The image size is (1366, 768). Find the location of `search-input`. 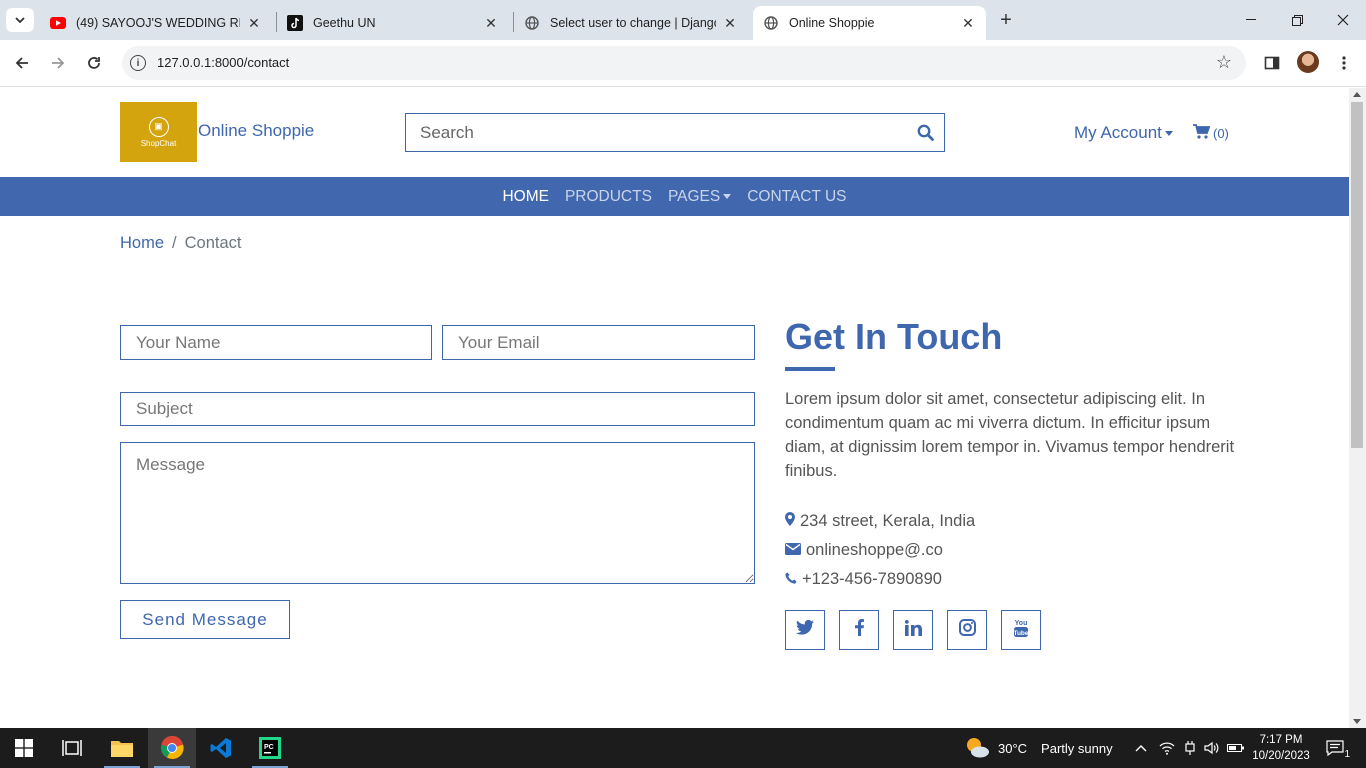

search-input is located at coordinates (656, 132).